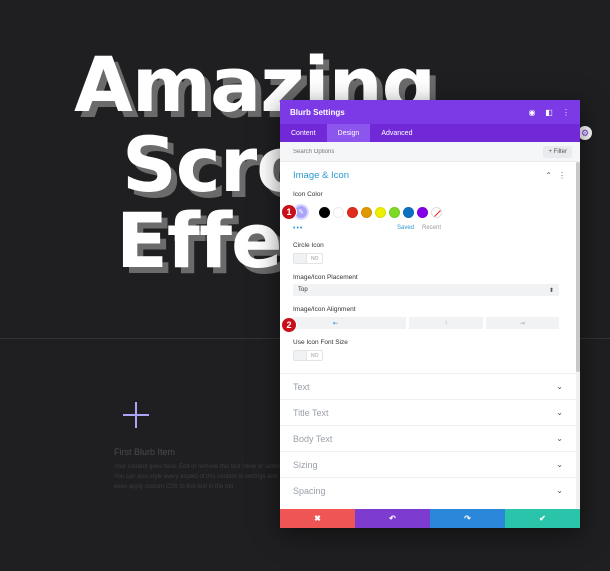 The width and height of the screenshot is (610, 571). Describe the element at coordinates (136, 415) in the screenshot. I see `plus-icon` at that location.